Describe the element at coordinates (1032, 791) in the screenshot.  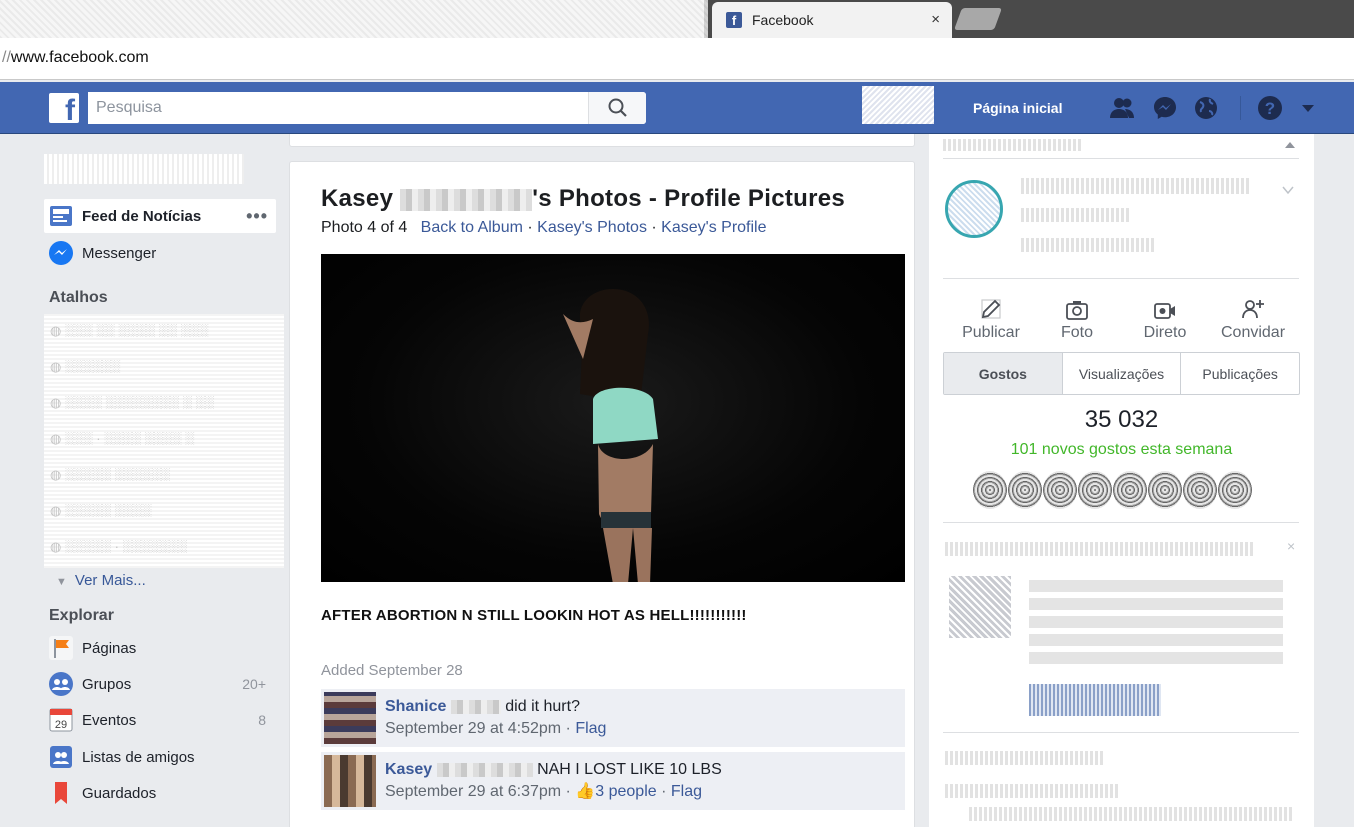
I see `result-item` at that location.